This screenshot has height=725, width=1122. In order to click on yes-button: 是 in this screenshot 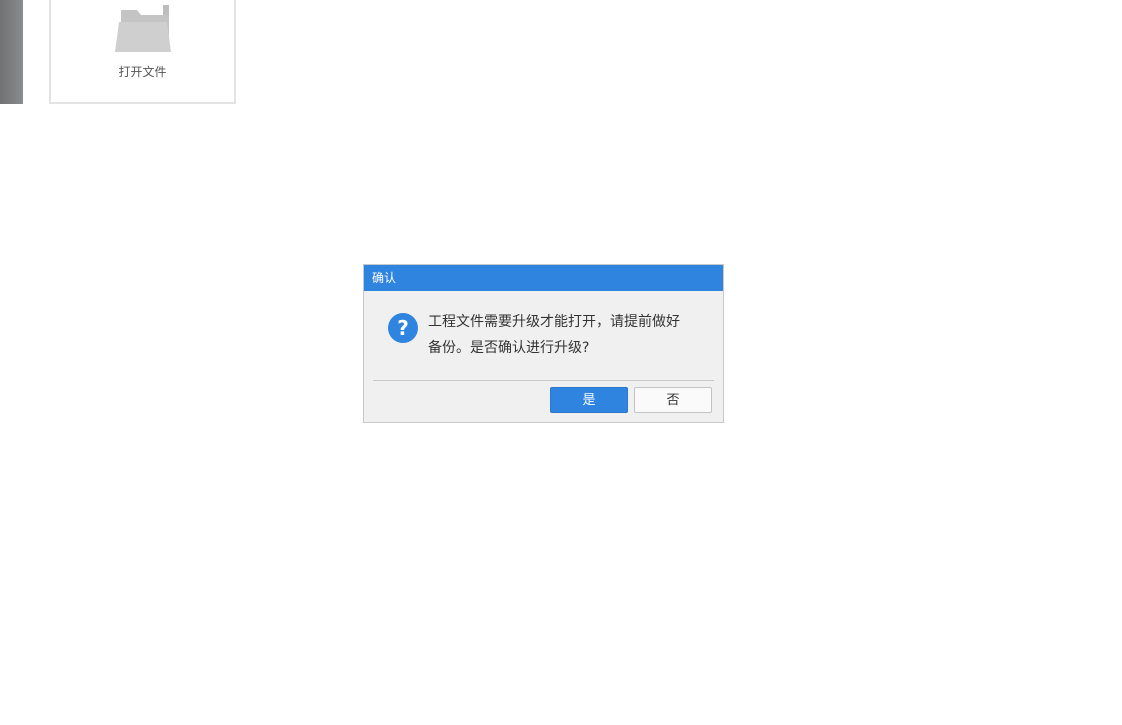, I will do `click(589, 400)`.